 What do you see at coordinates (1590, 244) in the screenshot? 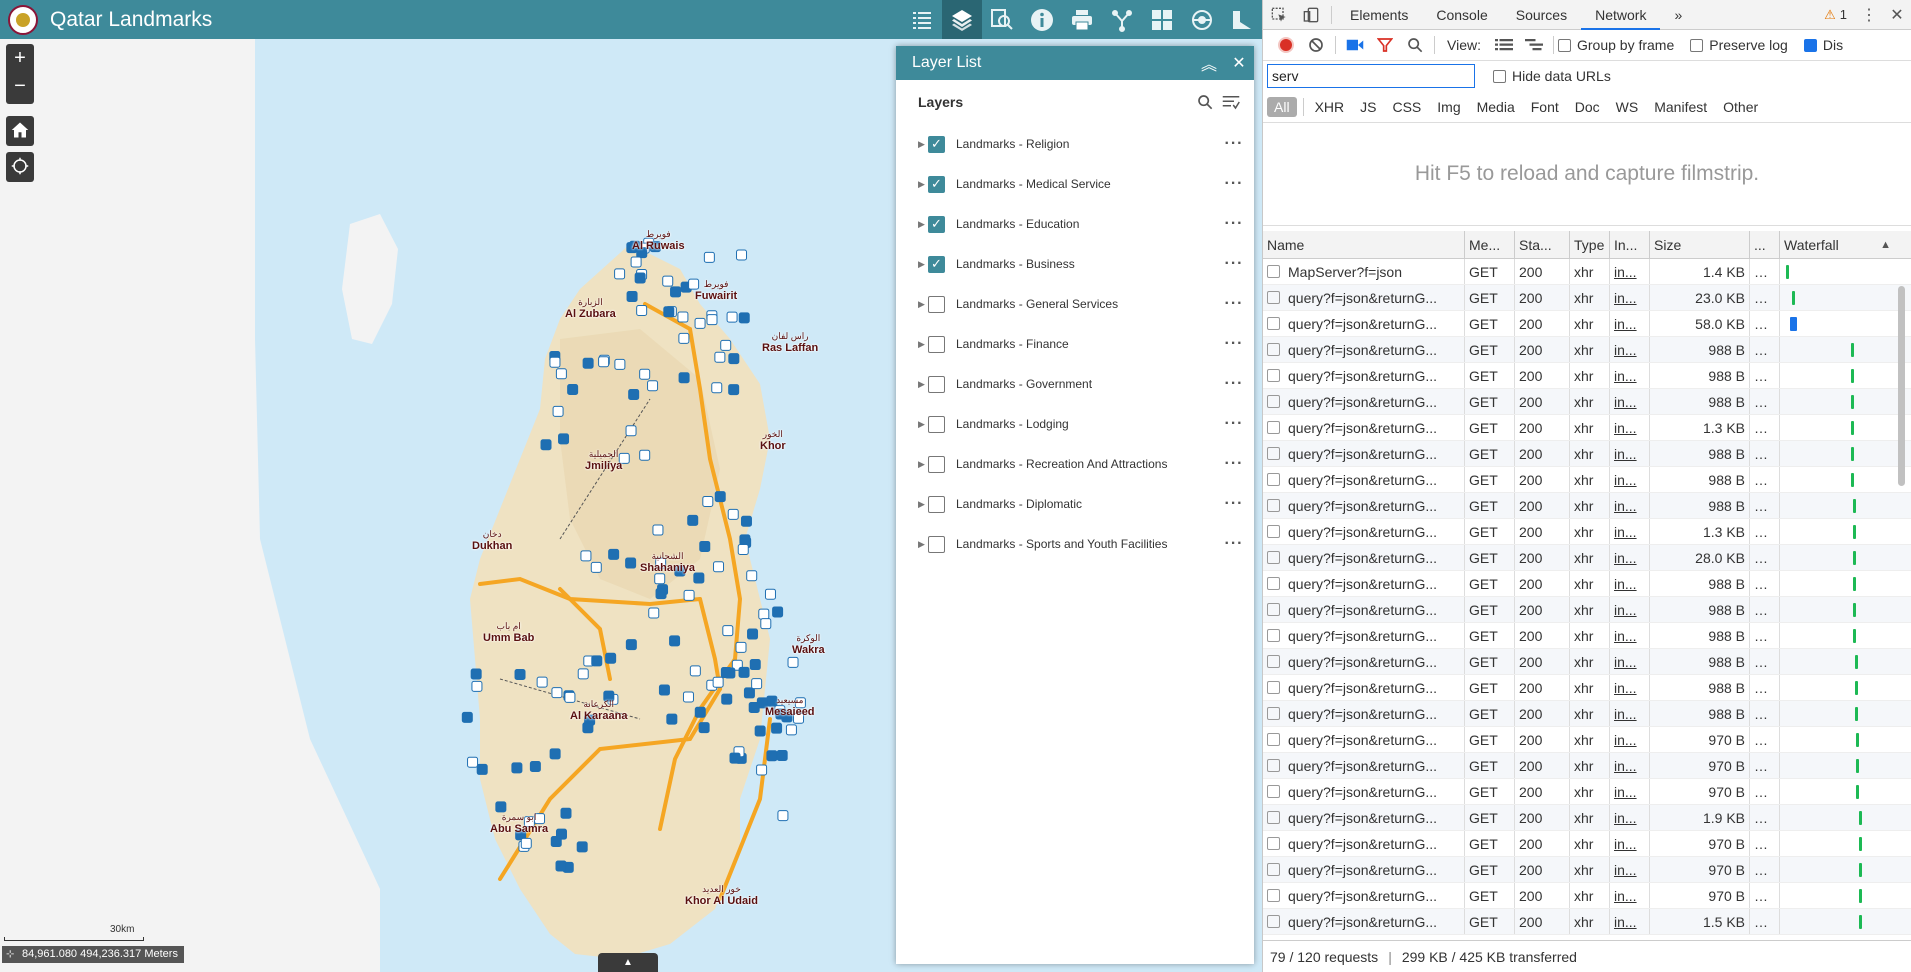
I see `column-type: Type` at bounding box center [1590, 244].